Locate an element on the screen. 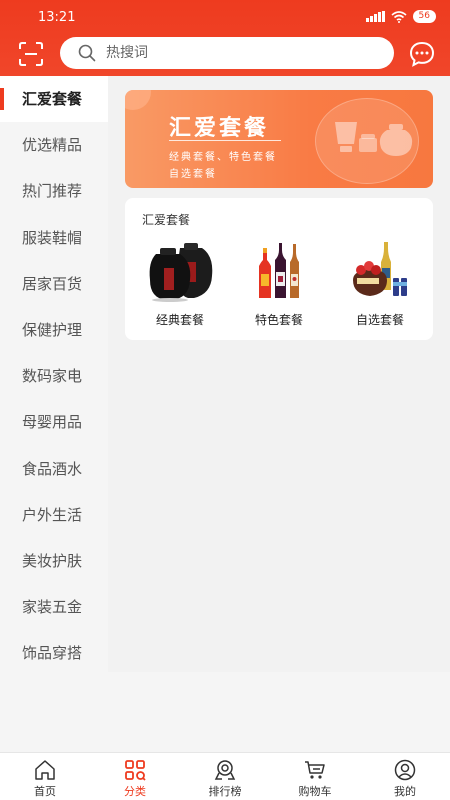  sidebar-item-hot-picks: 热门推荐 is located at coordinates (54, 191).